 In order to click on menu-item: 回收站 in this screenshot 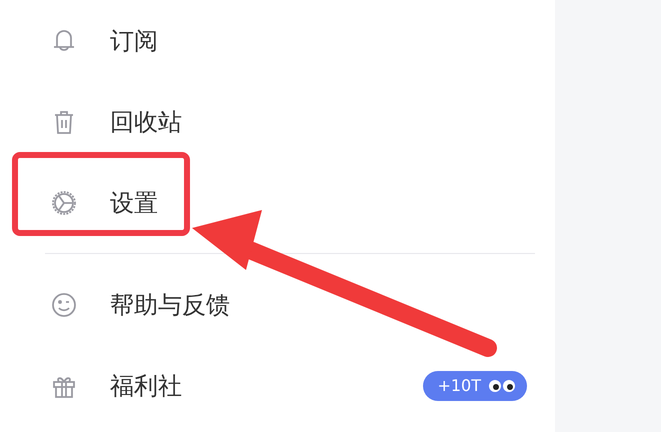, I will do `click(146, 122)`.